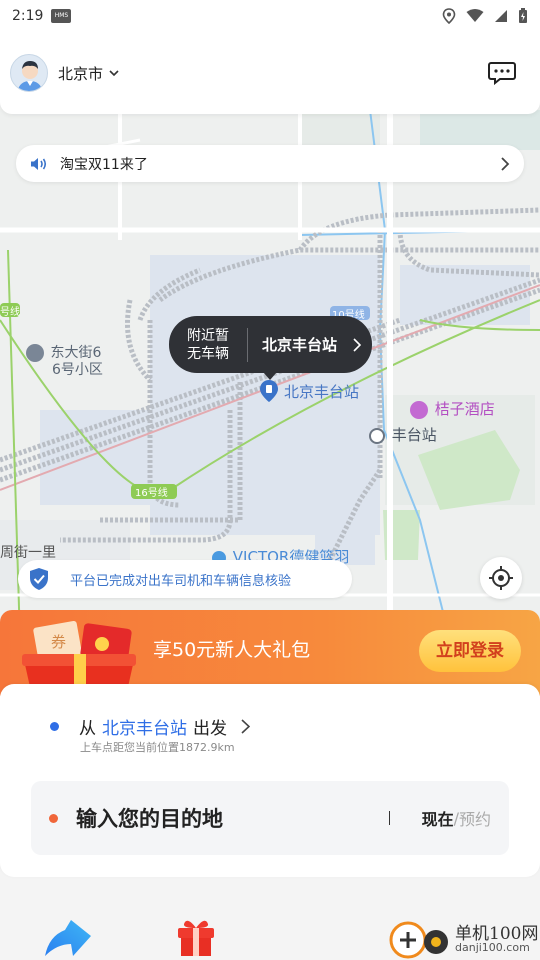 The image size is (540, 960). I want to click on avatar, so click(29, 73).